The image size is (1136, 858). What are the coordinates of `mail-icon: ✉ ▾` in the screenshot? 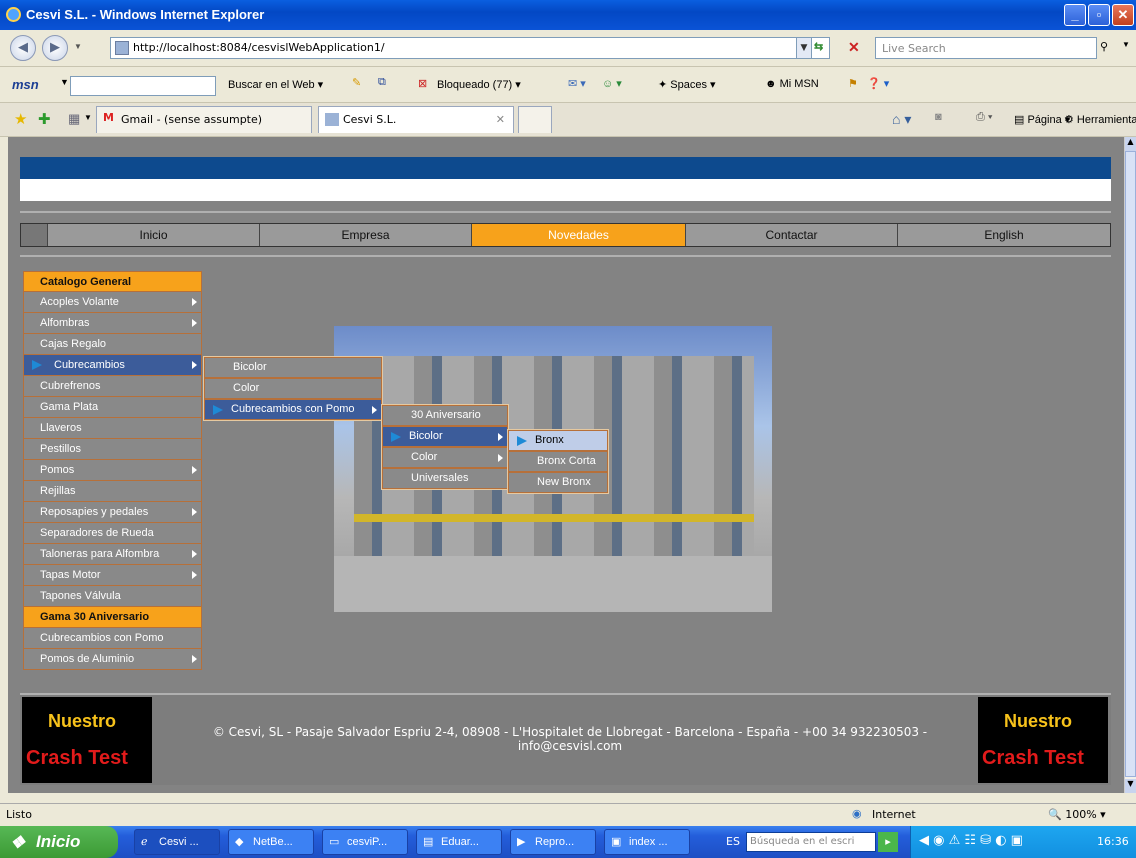 It's located at (577, 83).